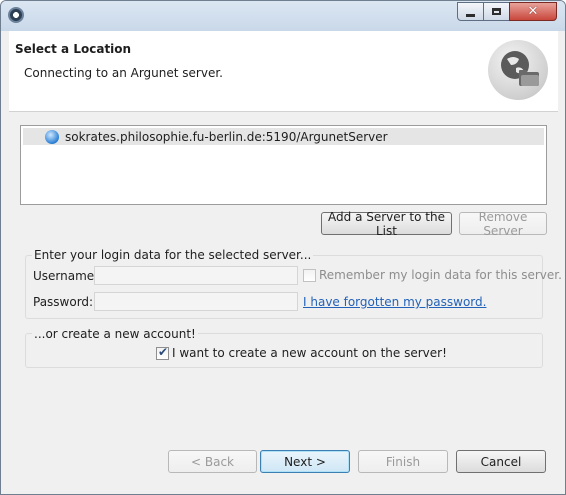 The width and height of the screenshot is (566, 495). Describe the element at coordinates (403, 461) in the screenshot. I see `finish-button: Finish` at that location.